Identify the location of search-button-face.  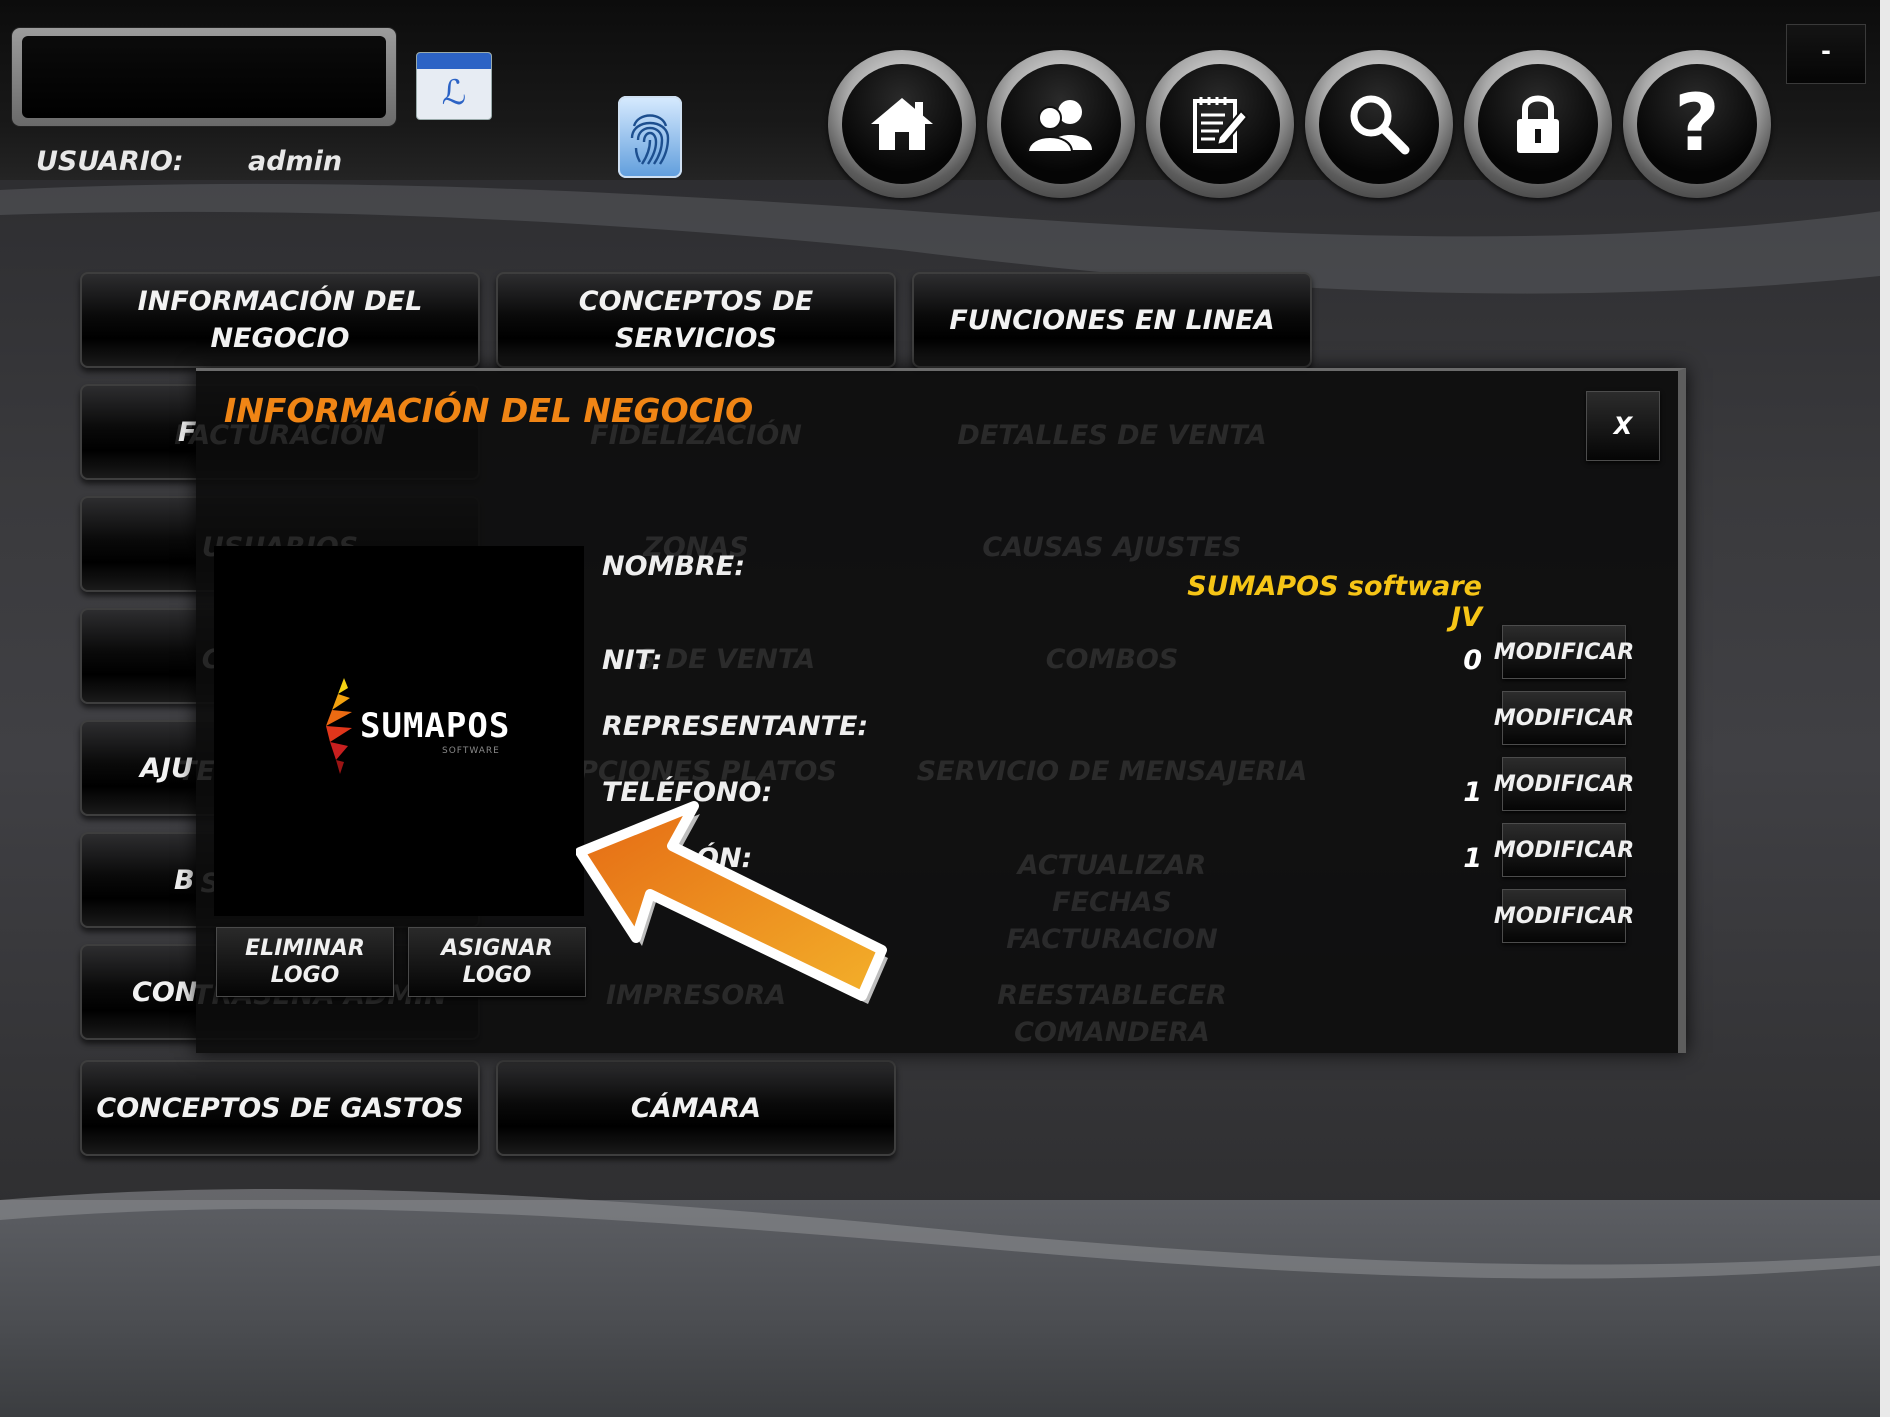
(1379, 124).